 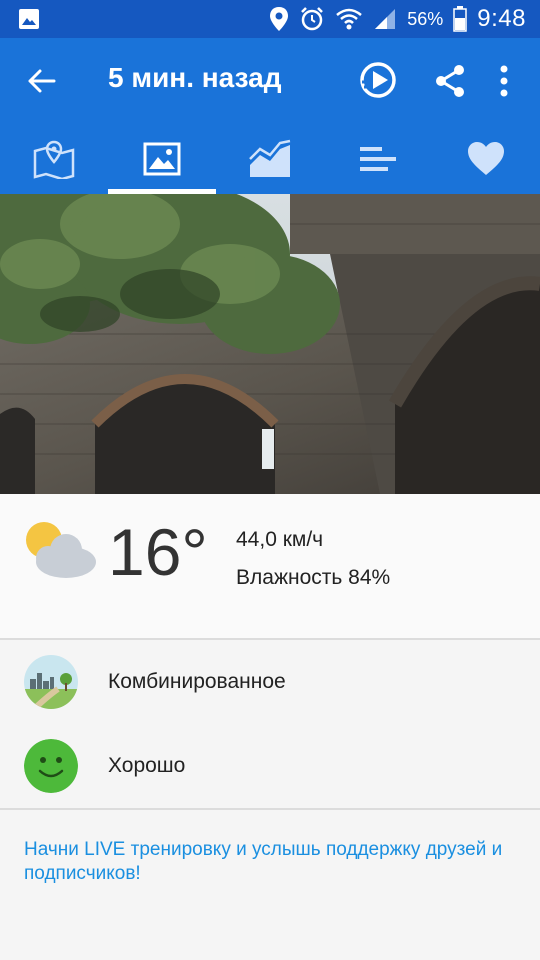 I want to click on feeling-label: Хорошо, so click(x=147, y=765).